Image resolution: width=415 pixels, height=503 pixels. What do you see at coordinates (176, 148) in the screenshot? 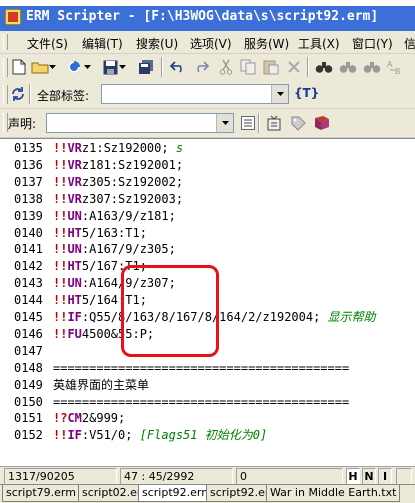
I see `code-comment: s` at bounding box center [176, 148].